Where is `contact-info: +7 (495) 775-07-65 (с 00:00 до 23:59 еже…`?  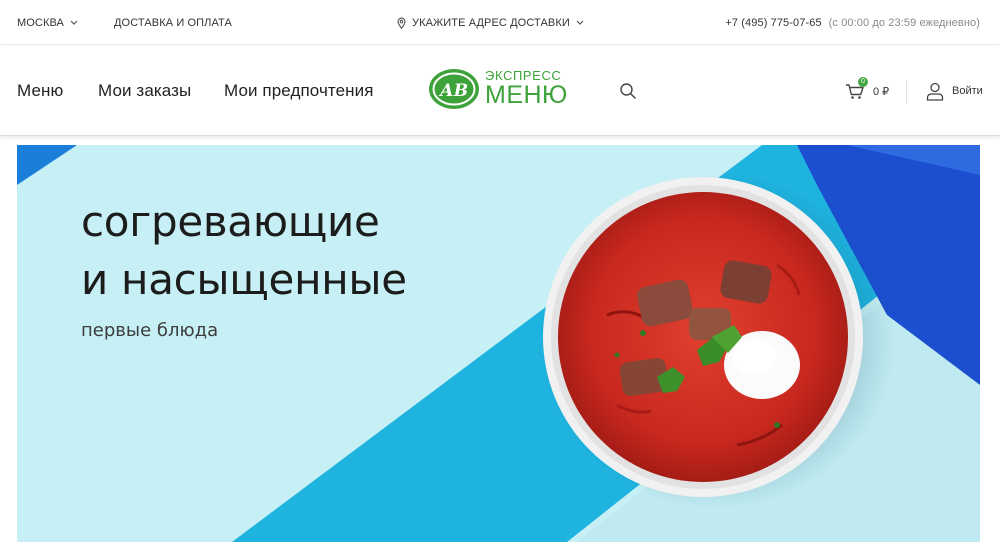 contact-info: +7 (495) 775-07-65 (с 00:00 до 23:59 еже… is located at coordinates (852, 22).